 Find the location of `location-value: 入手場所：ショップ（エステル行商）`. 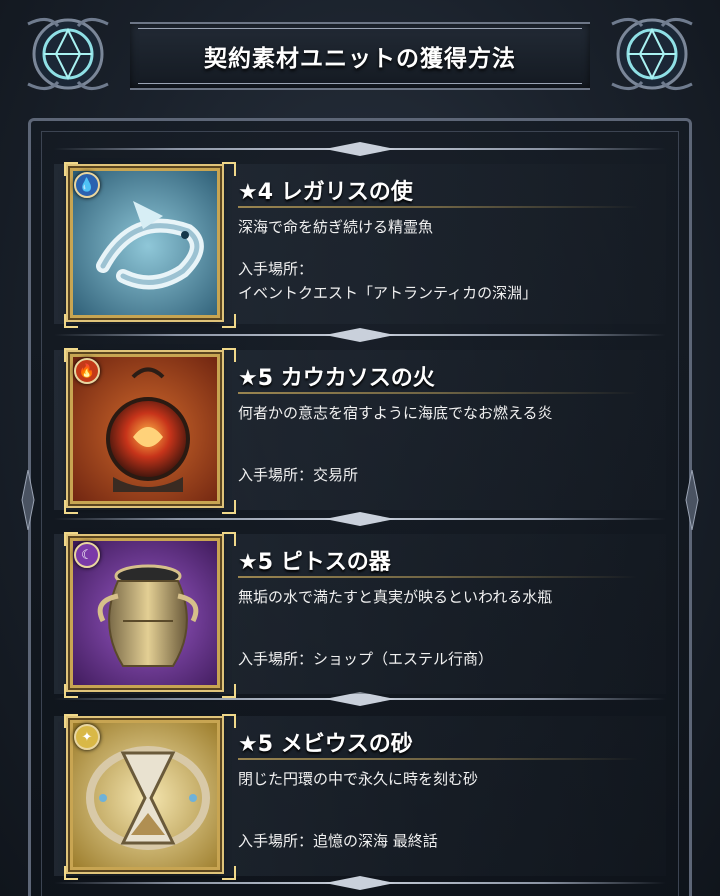

location-value: 入手場所：ショップ（エステル行商） is located at coordinates (366, 659).